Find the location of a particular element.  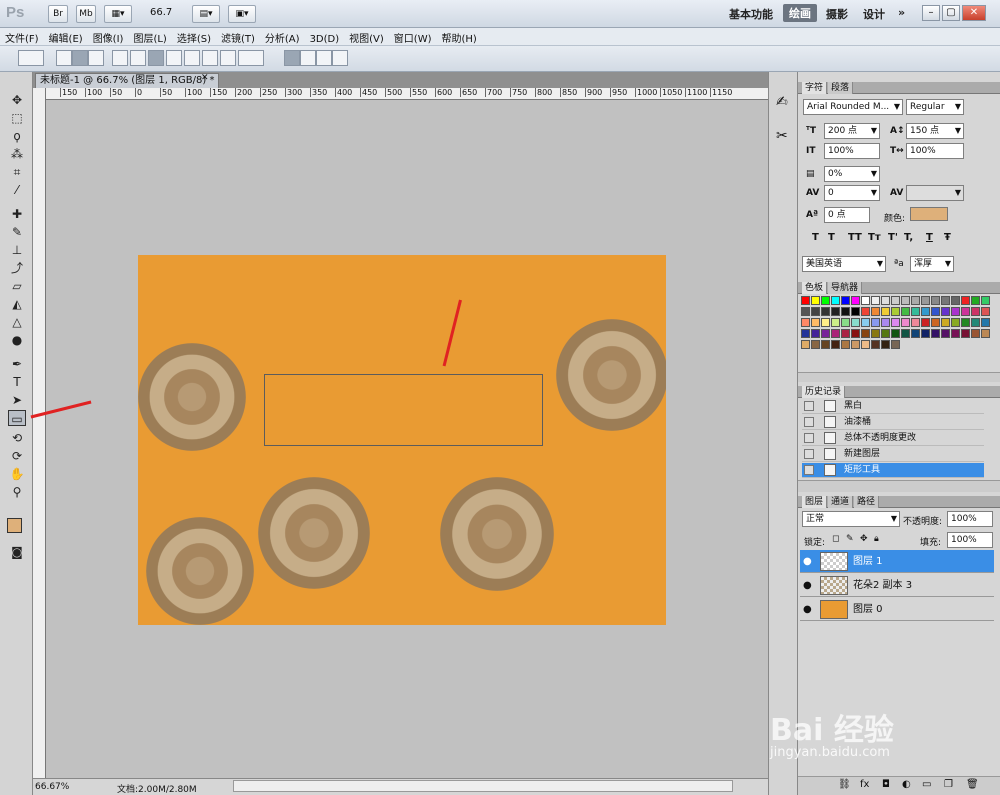

tool-presets-icon: ✂ is located at coordinates (782, 136).